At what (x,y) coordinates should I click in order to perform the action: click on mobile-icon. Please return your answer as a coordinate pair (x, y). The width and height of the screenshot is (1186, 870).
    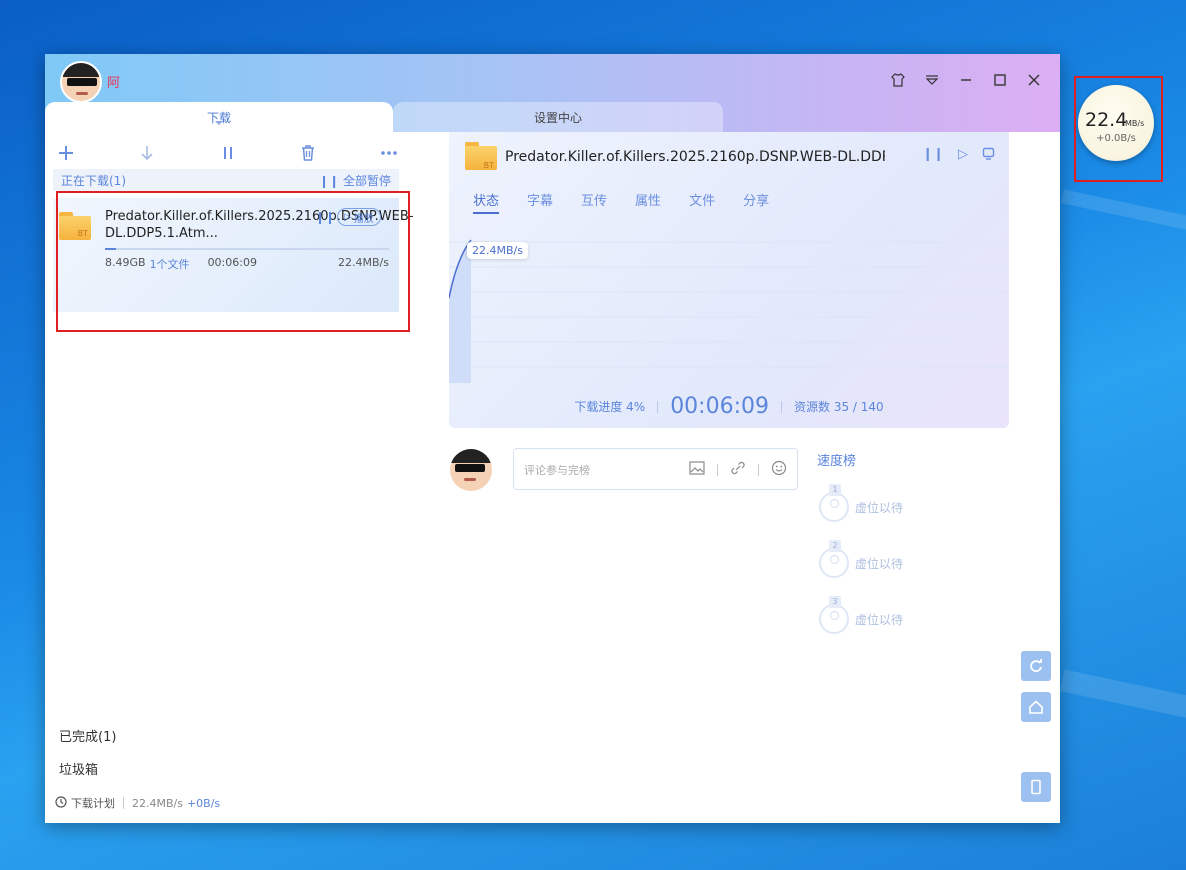
    Looking at the image, I should click on (1036, 787).